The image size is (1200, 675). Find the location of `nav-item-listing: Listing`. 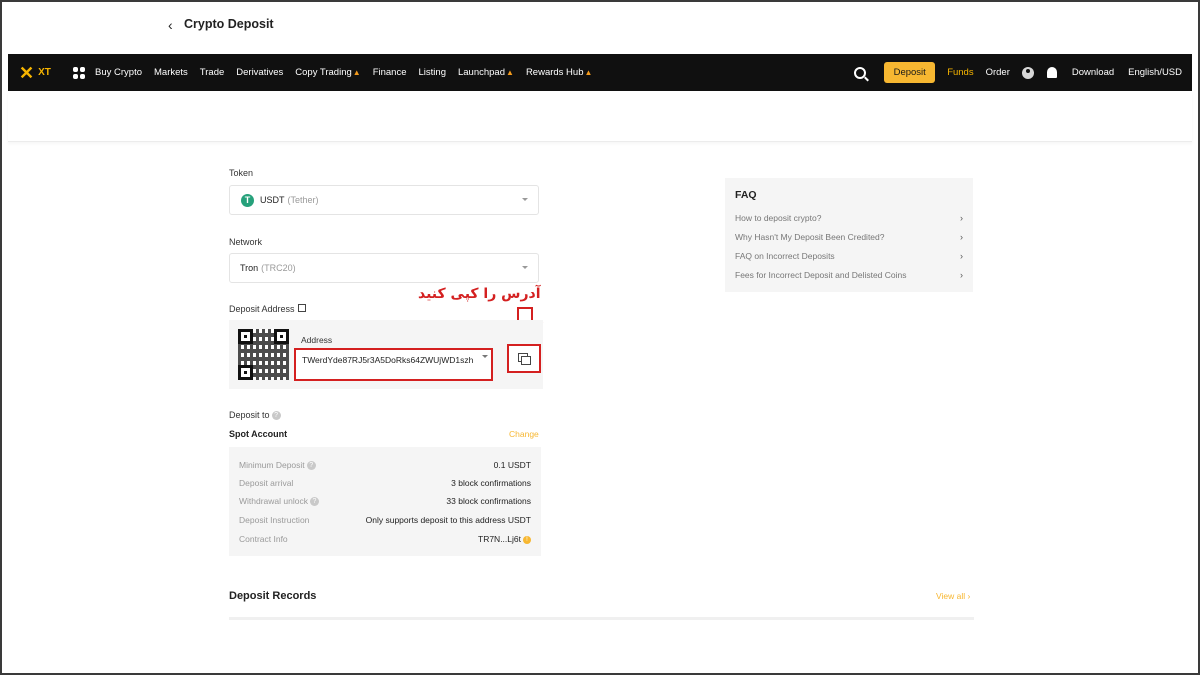

nav-item-listing: Listing is located at coordinates (432, 72).